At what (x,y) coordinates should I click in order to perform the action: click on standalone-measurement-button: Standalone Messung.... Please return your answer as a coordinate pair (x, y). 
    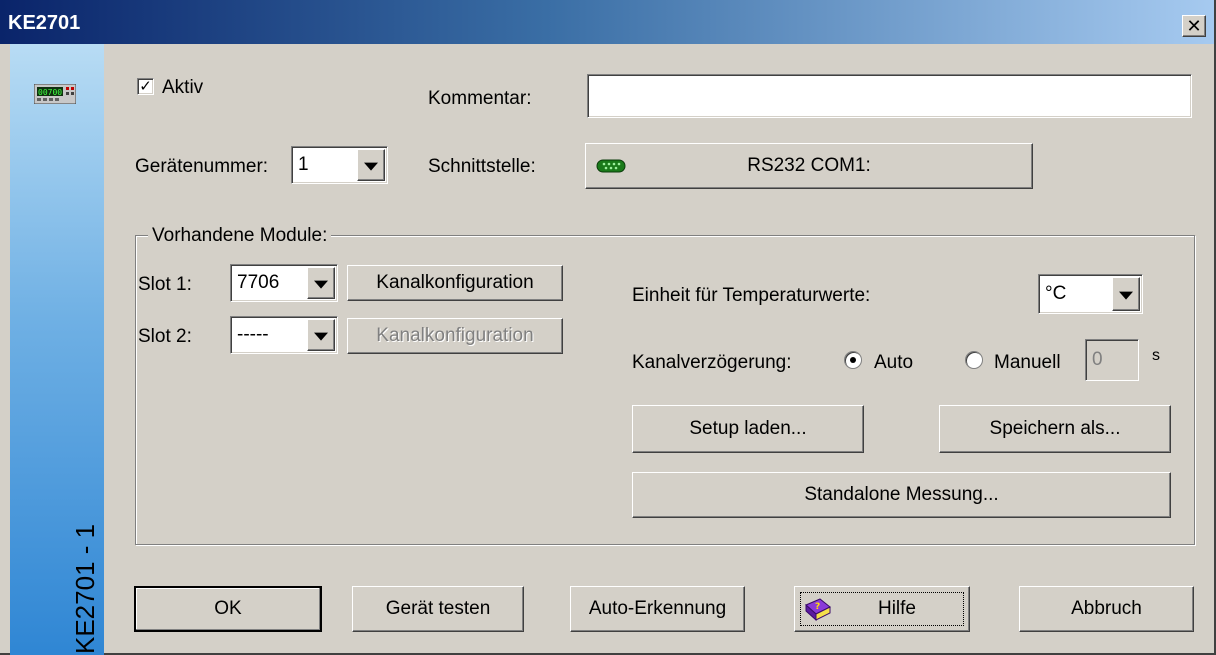
    Looking at the image, I should click on (901, 495).